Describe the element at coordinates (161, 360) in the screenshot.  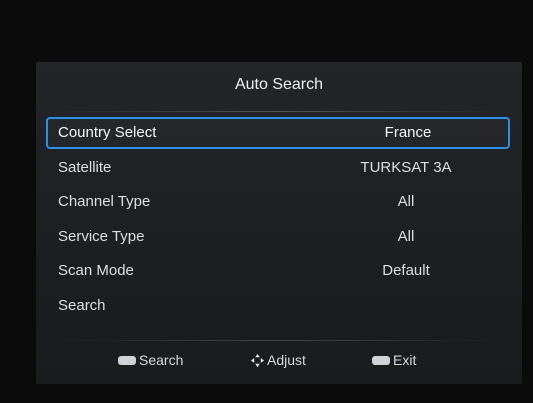
I see `ok-search-hint-label: Search` at that location.